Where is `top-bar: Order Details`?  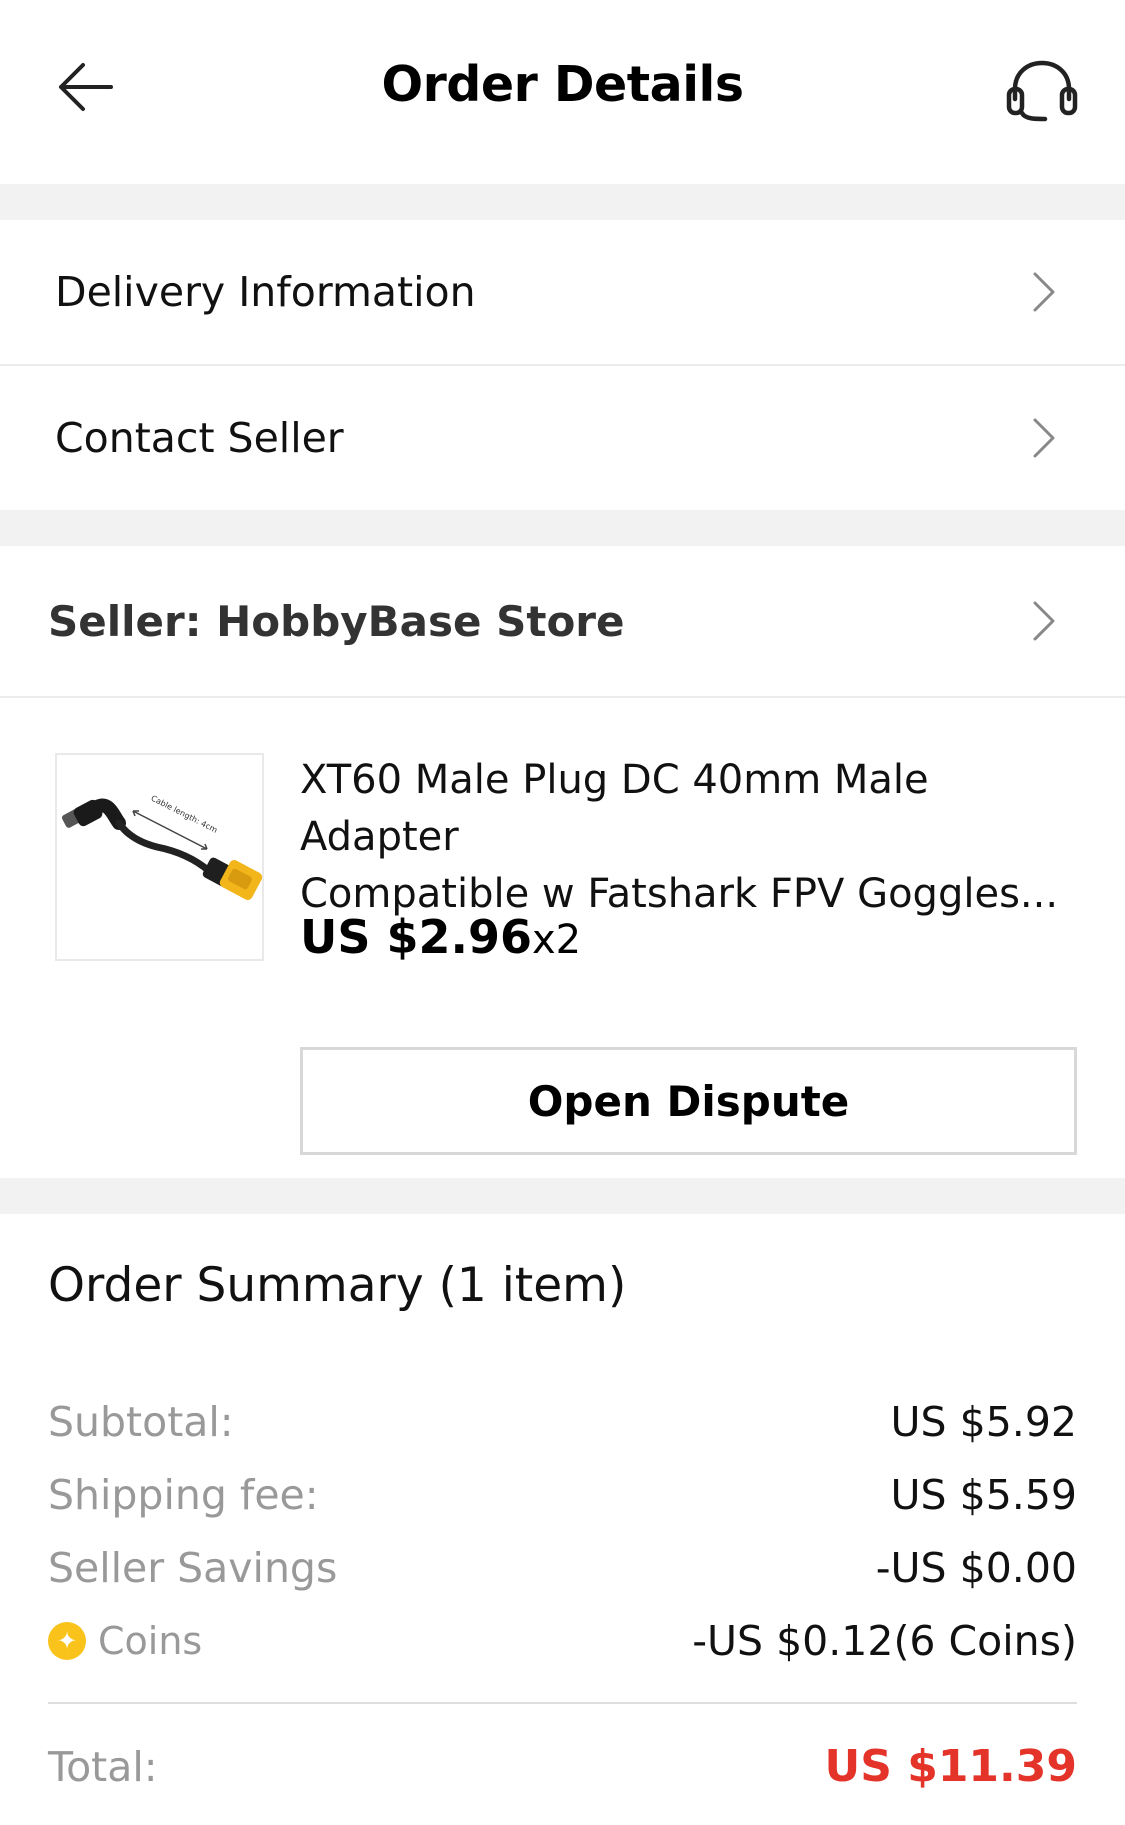 top-bar: Order Details is located at coordinates (562, 92).